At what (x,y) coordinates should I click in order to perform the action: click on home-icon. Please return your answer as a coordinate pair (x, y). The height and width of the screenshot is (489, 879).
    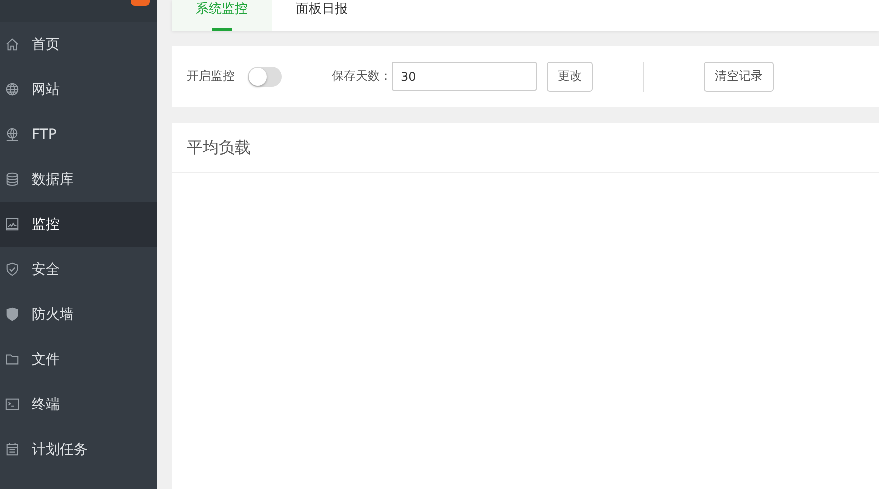
    Looking at the image, I should click on (12, 44).